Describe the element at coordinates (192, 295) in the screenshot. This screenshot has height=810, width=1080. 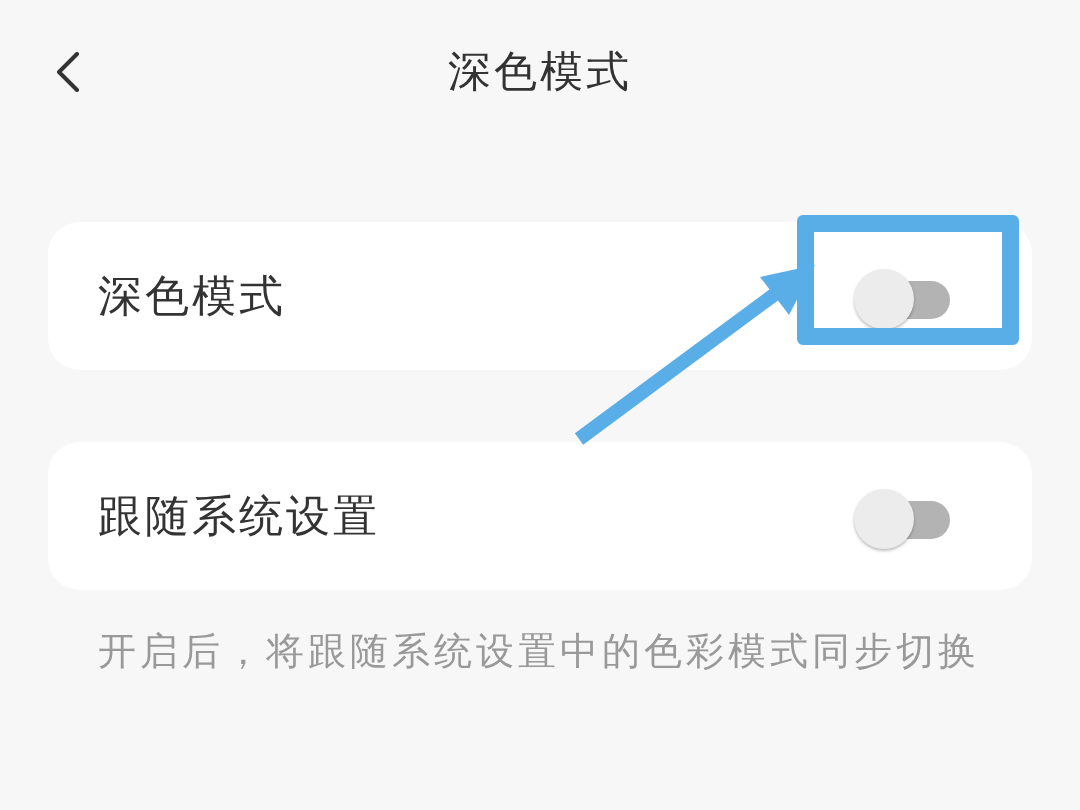
I see `setting-label: 深色模式` at that location.